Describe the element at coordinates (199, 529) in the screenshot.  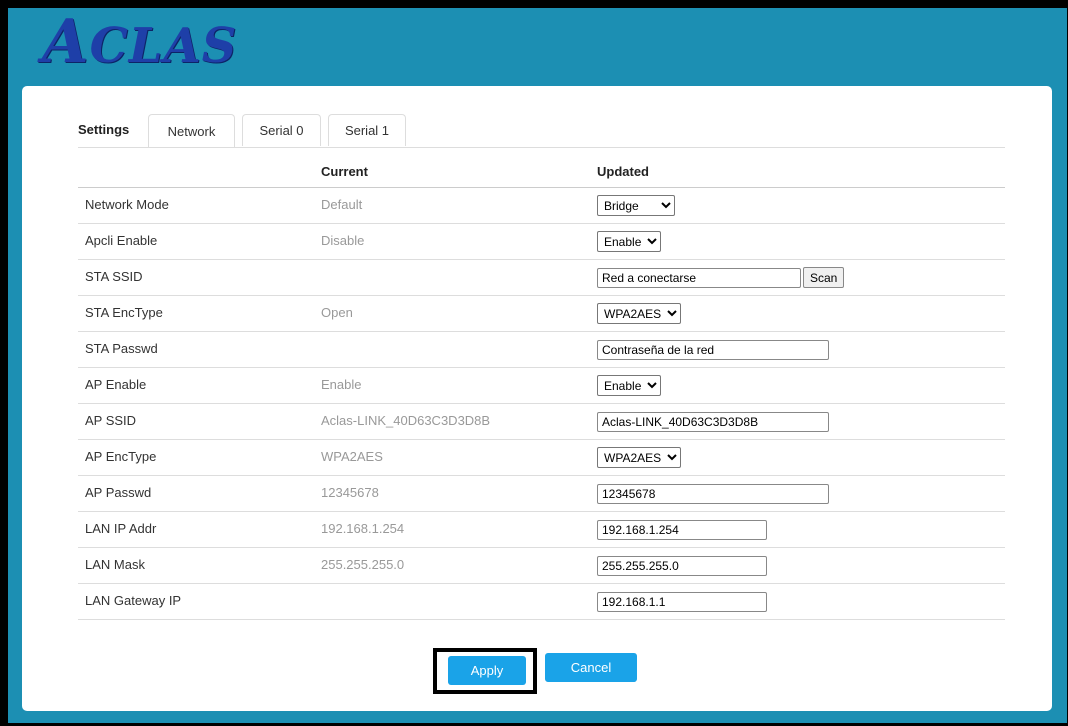
I see `row-label-lan-ip-addr: LAN IP Addr` at that location.